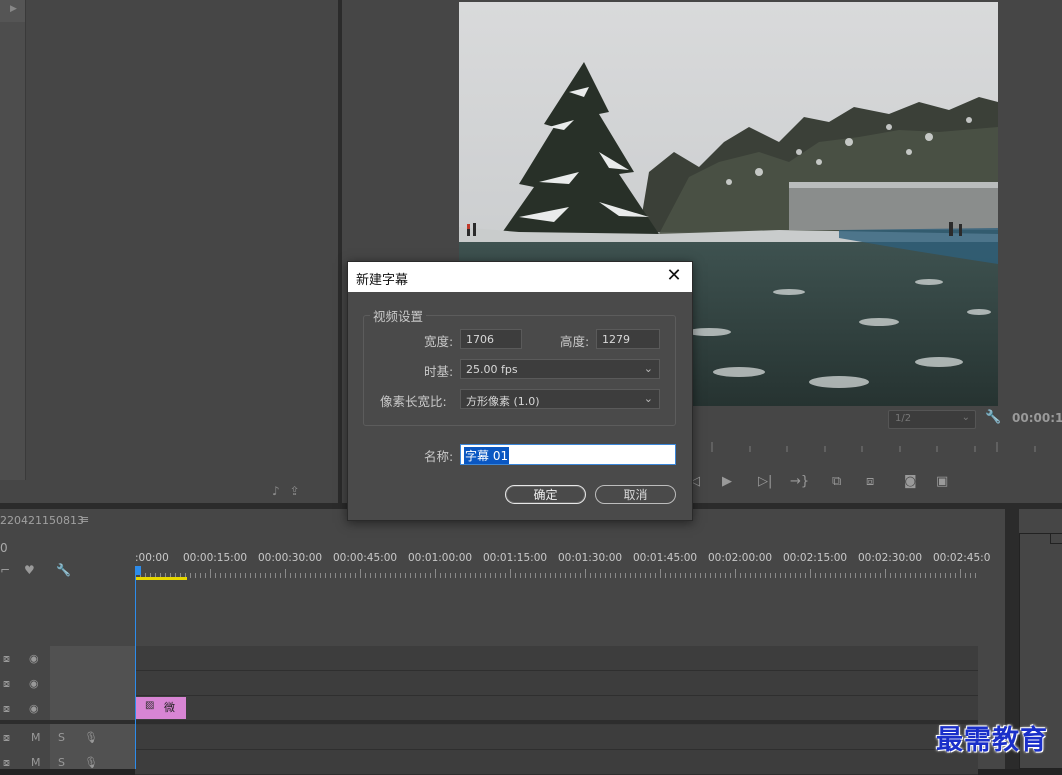  I want to click on ruler-label: 00:00:30:00, so click(290, 558).